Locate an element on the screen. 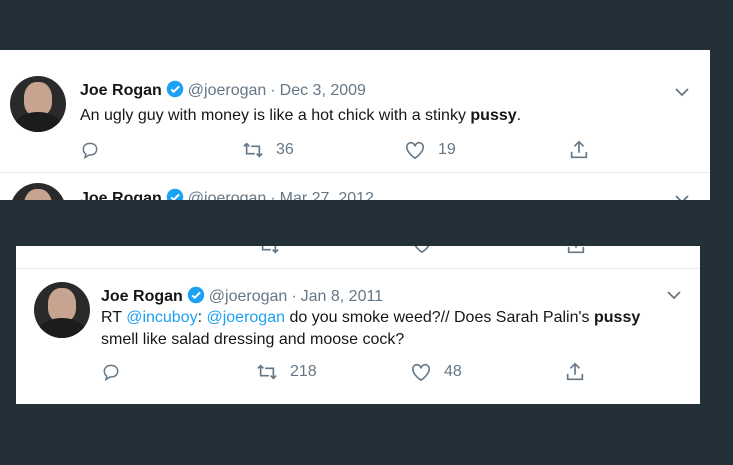 The width and height of the screenshot is (733, 465). retweet-count: 218 is located at coordinates (303, 371).